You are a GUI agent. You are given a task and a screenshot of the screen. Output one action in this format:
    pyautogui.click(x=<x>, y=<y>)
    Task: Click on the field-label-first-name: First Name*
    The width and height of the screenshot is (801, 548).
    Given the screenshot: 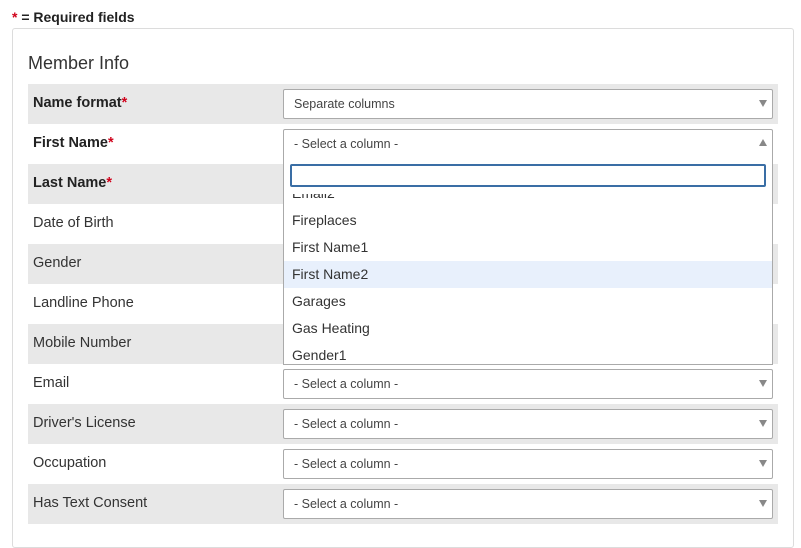 What is the action you would take?
    pyautogui.click(x=73, y=143)
    